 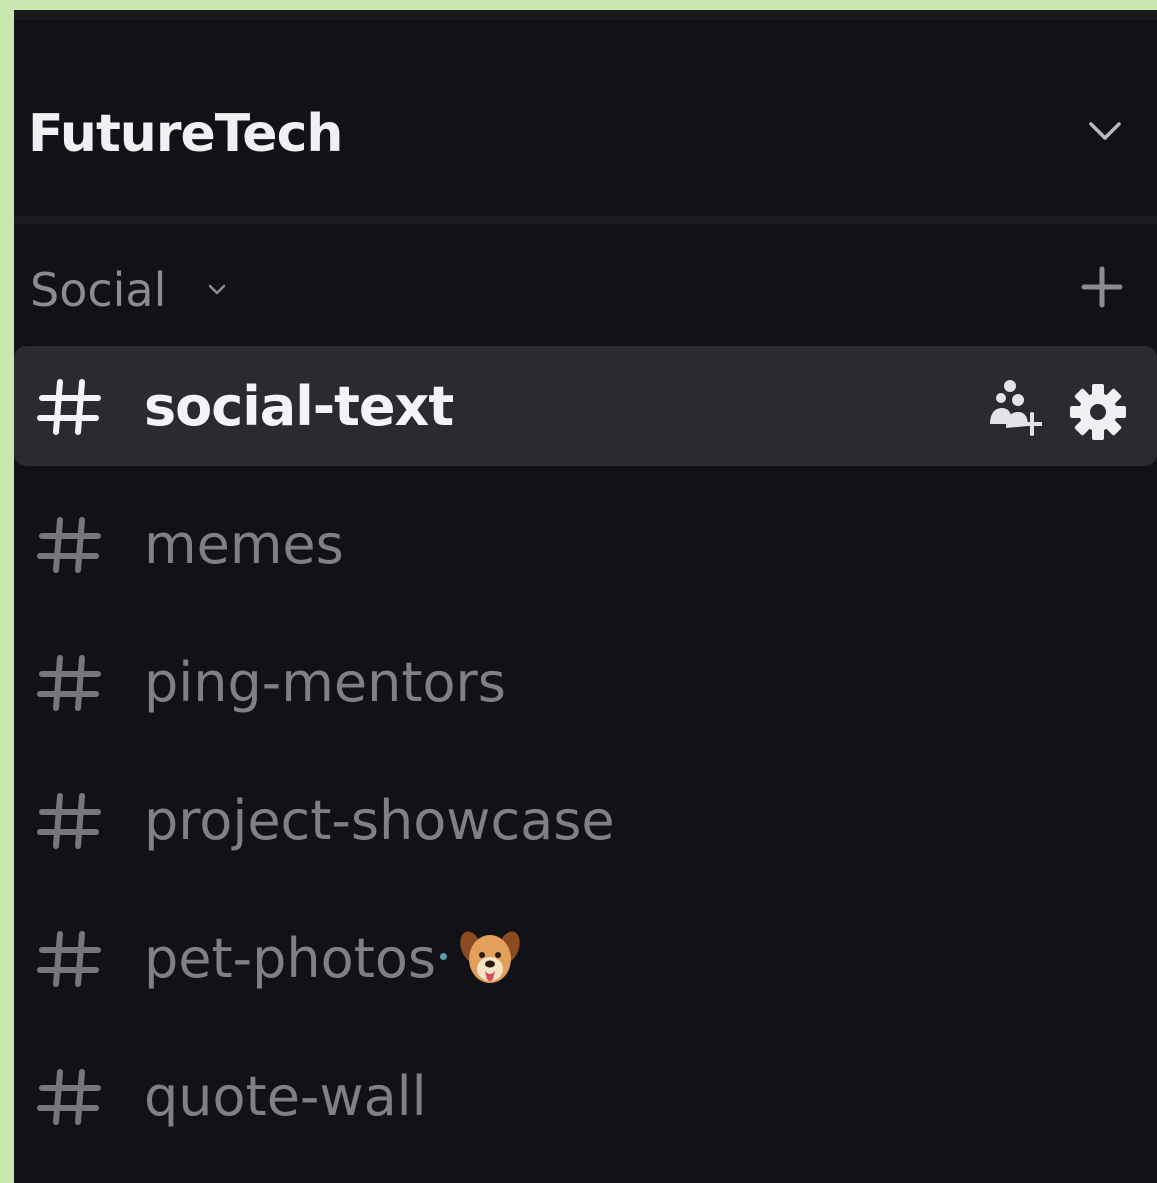 I want to click on plus-icon, so click(x=1102, y=287).